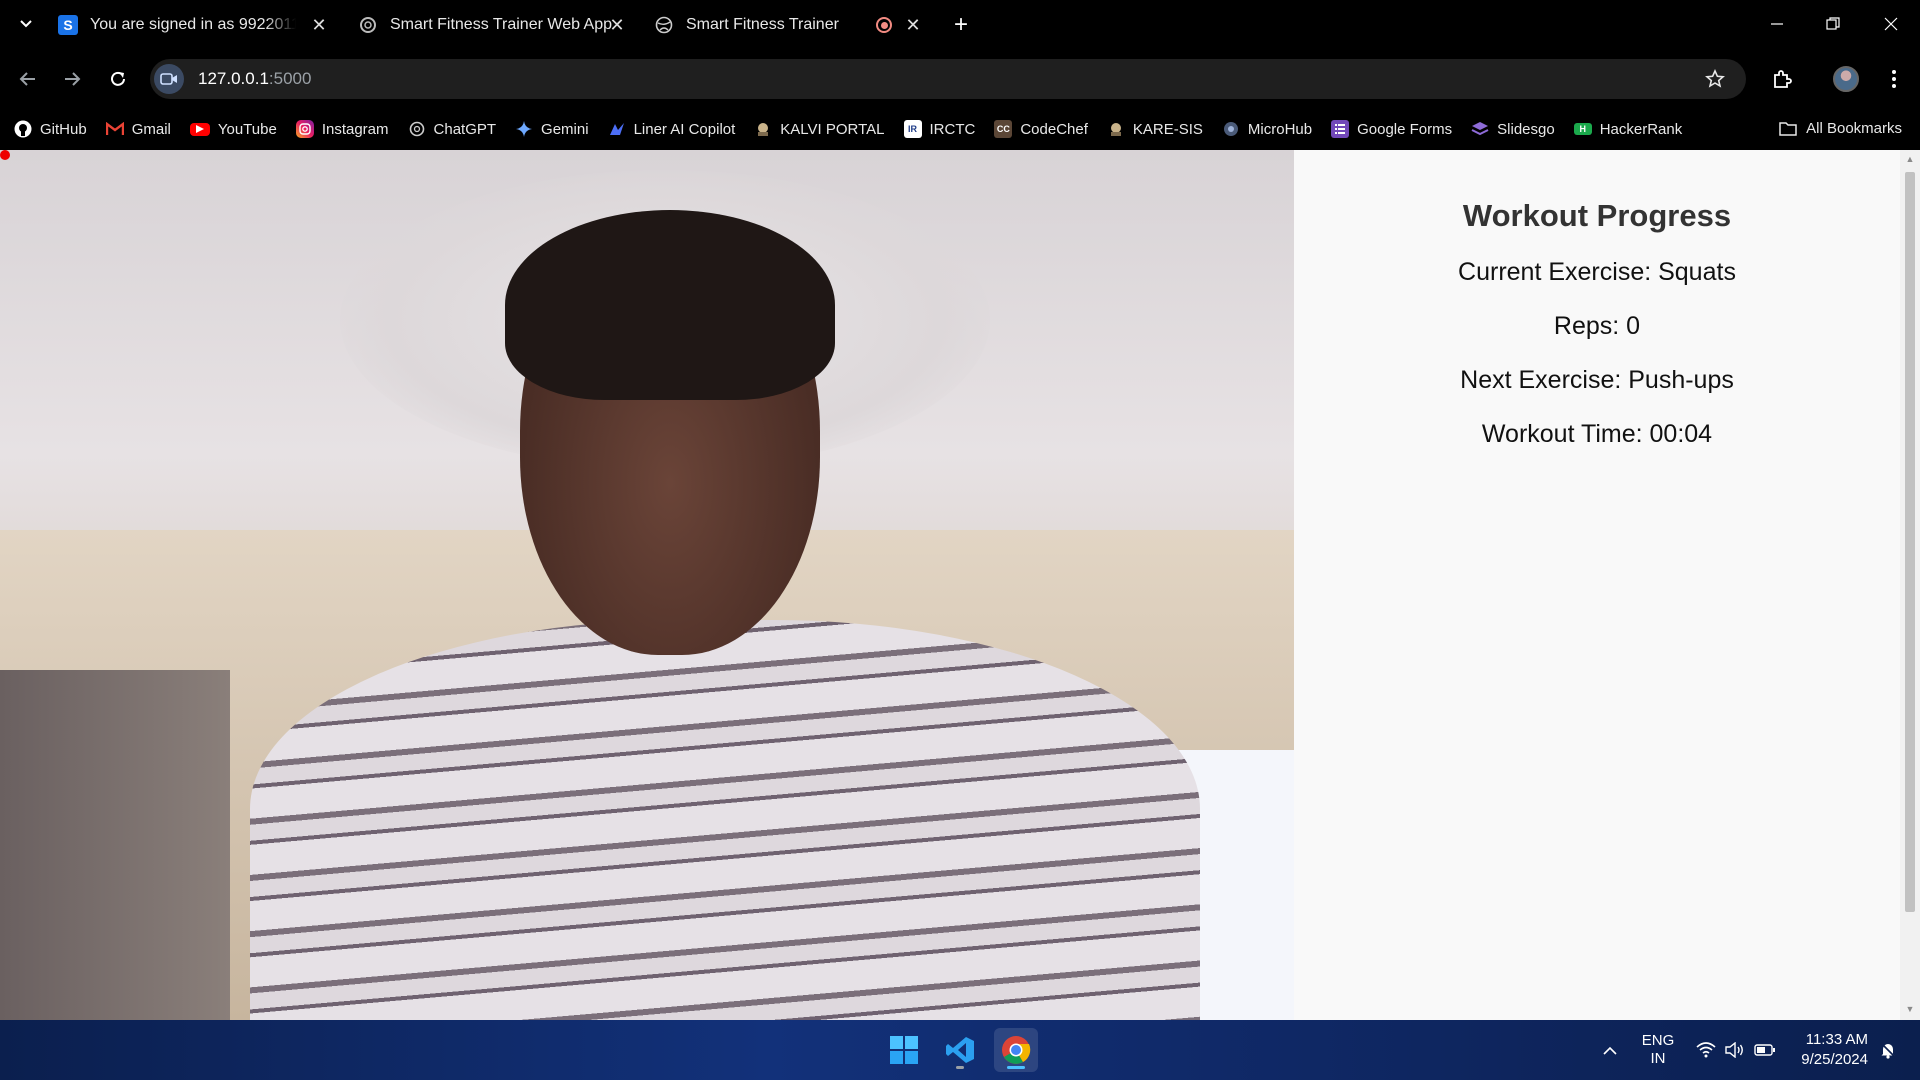 The image size is (1920, 1080). Describe the element at coordinates (1016, 1067) in the screenshot. I see `app-active-indicator` at that location.